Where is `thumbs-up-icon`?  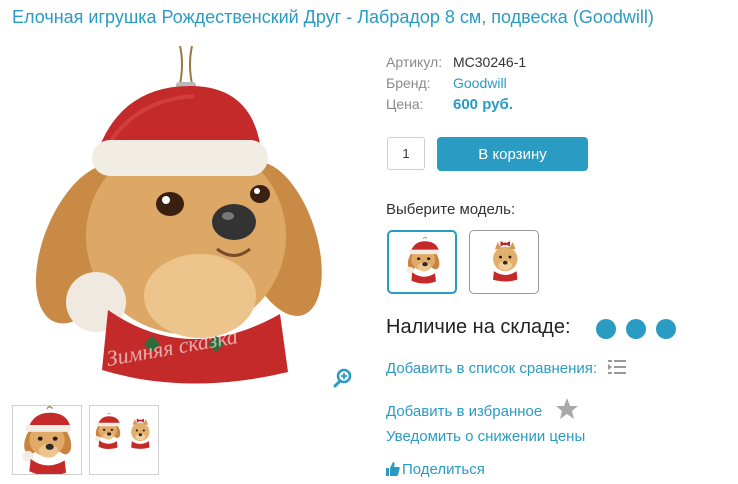 thumbs-up-icon is located at coordinates (393, 469).